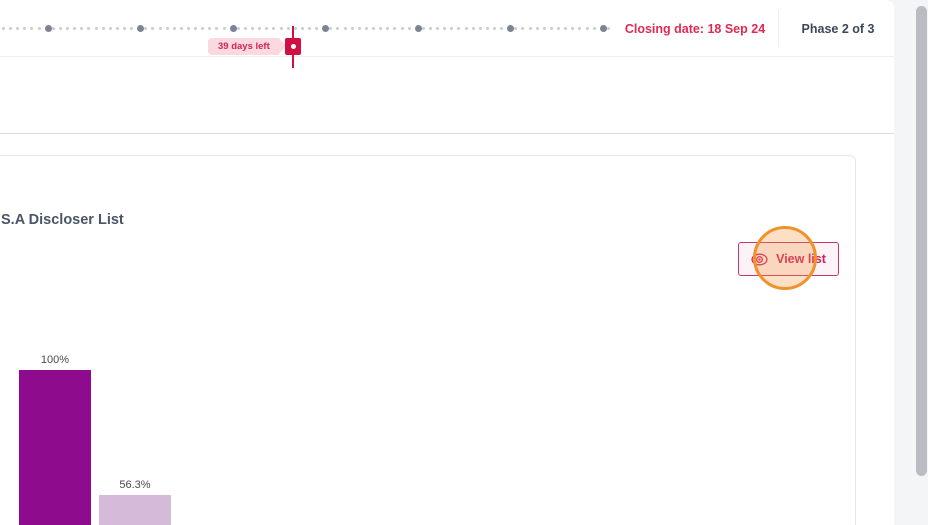 This screenshot has height=525, width=928. I want to click on bar-value-label: 100%, so click(55, 360).